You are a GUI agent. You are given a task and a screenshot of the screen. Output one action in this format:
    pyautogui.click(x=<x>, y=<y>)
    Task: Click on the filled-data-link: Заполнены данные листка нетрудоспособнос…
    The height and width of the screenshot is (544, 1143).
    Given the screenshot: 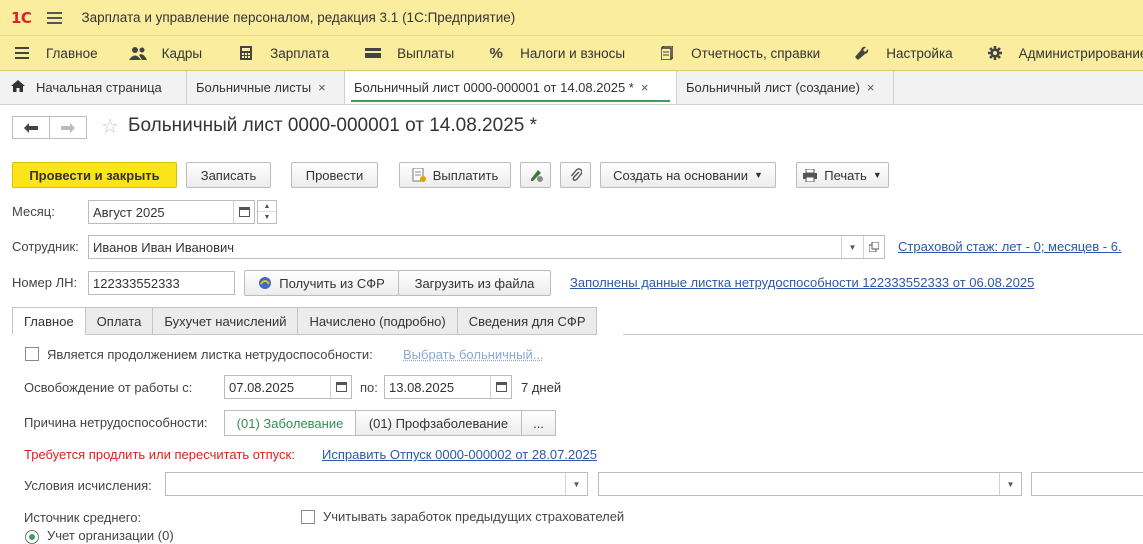 What is the action you would take?
    pyautogui.click(x=802, y=282)
    